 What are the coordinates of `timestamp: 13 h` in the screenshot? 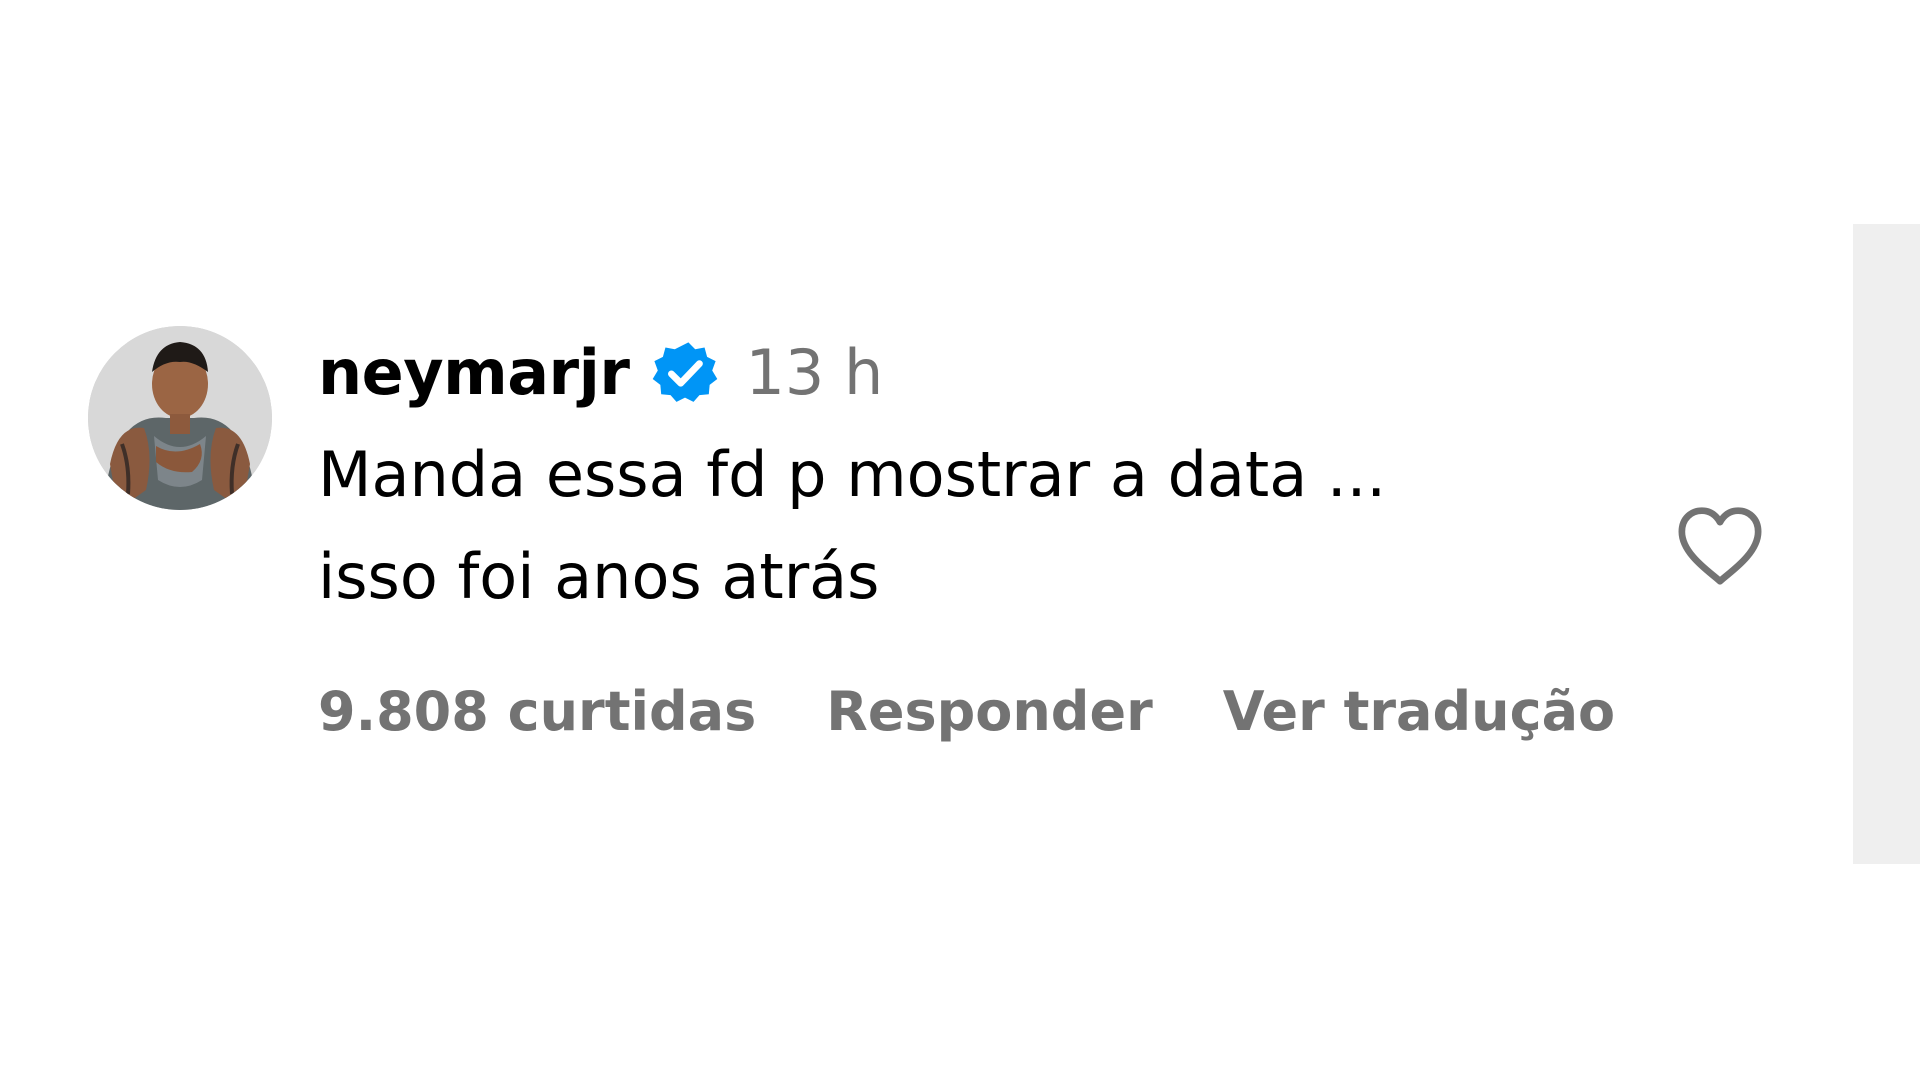 It's located at (814, 372).